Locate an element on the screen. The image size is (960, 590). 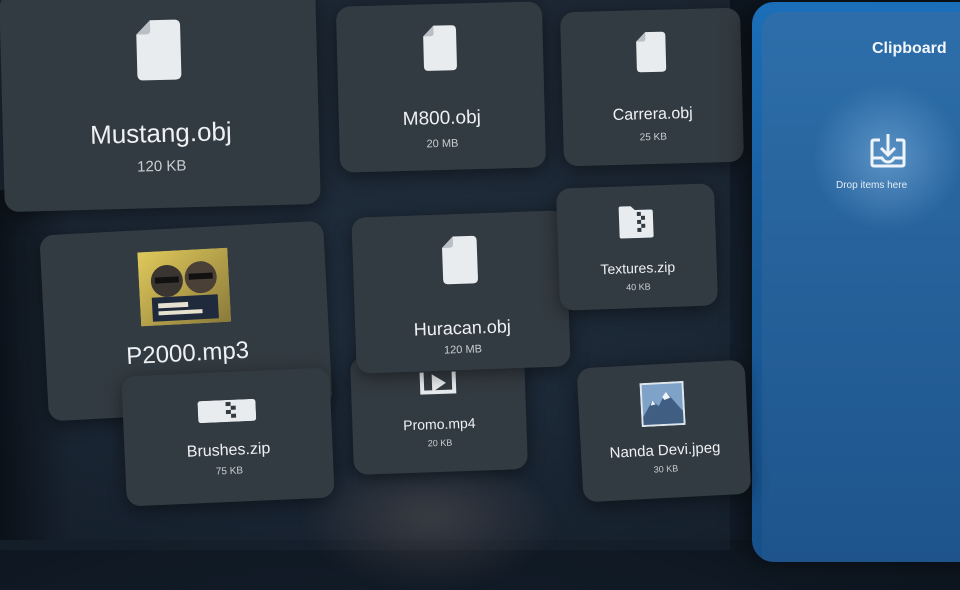
video-icon is located at coordinates (438, 383).